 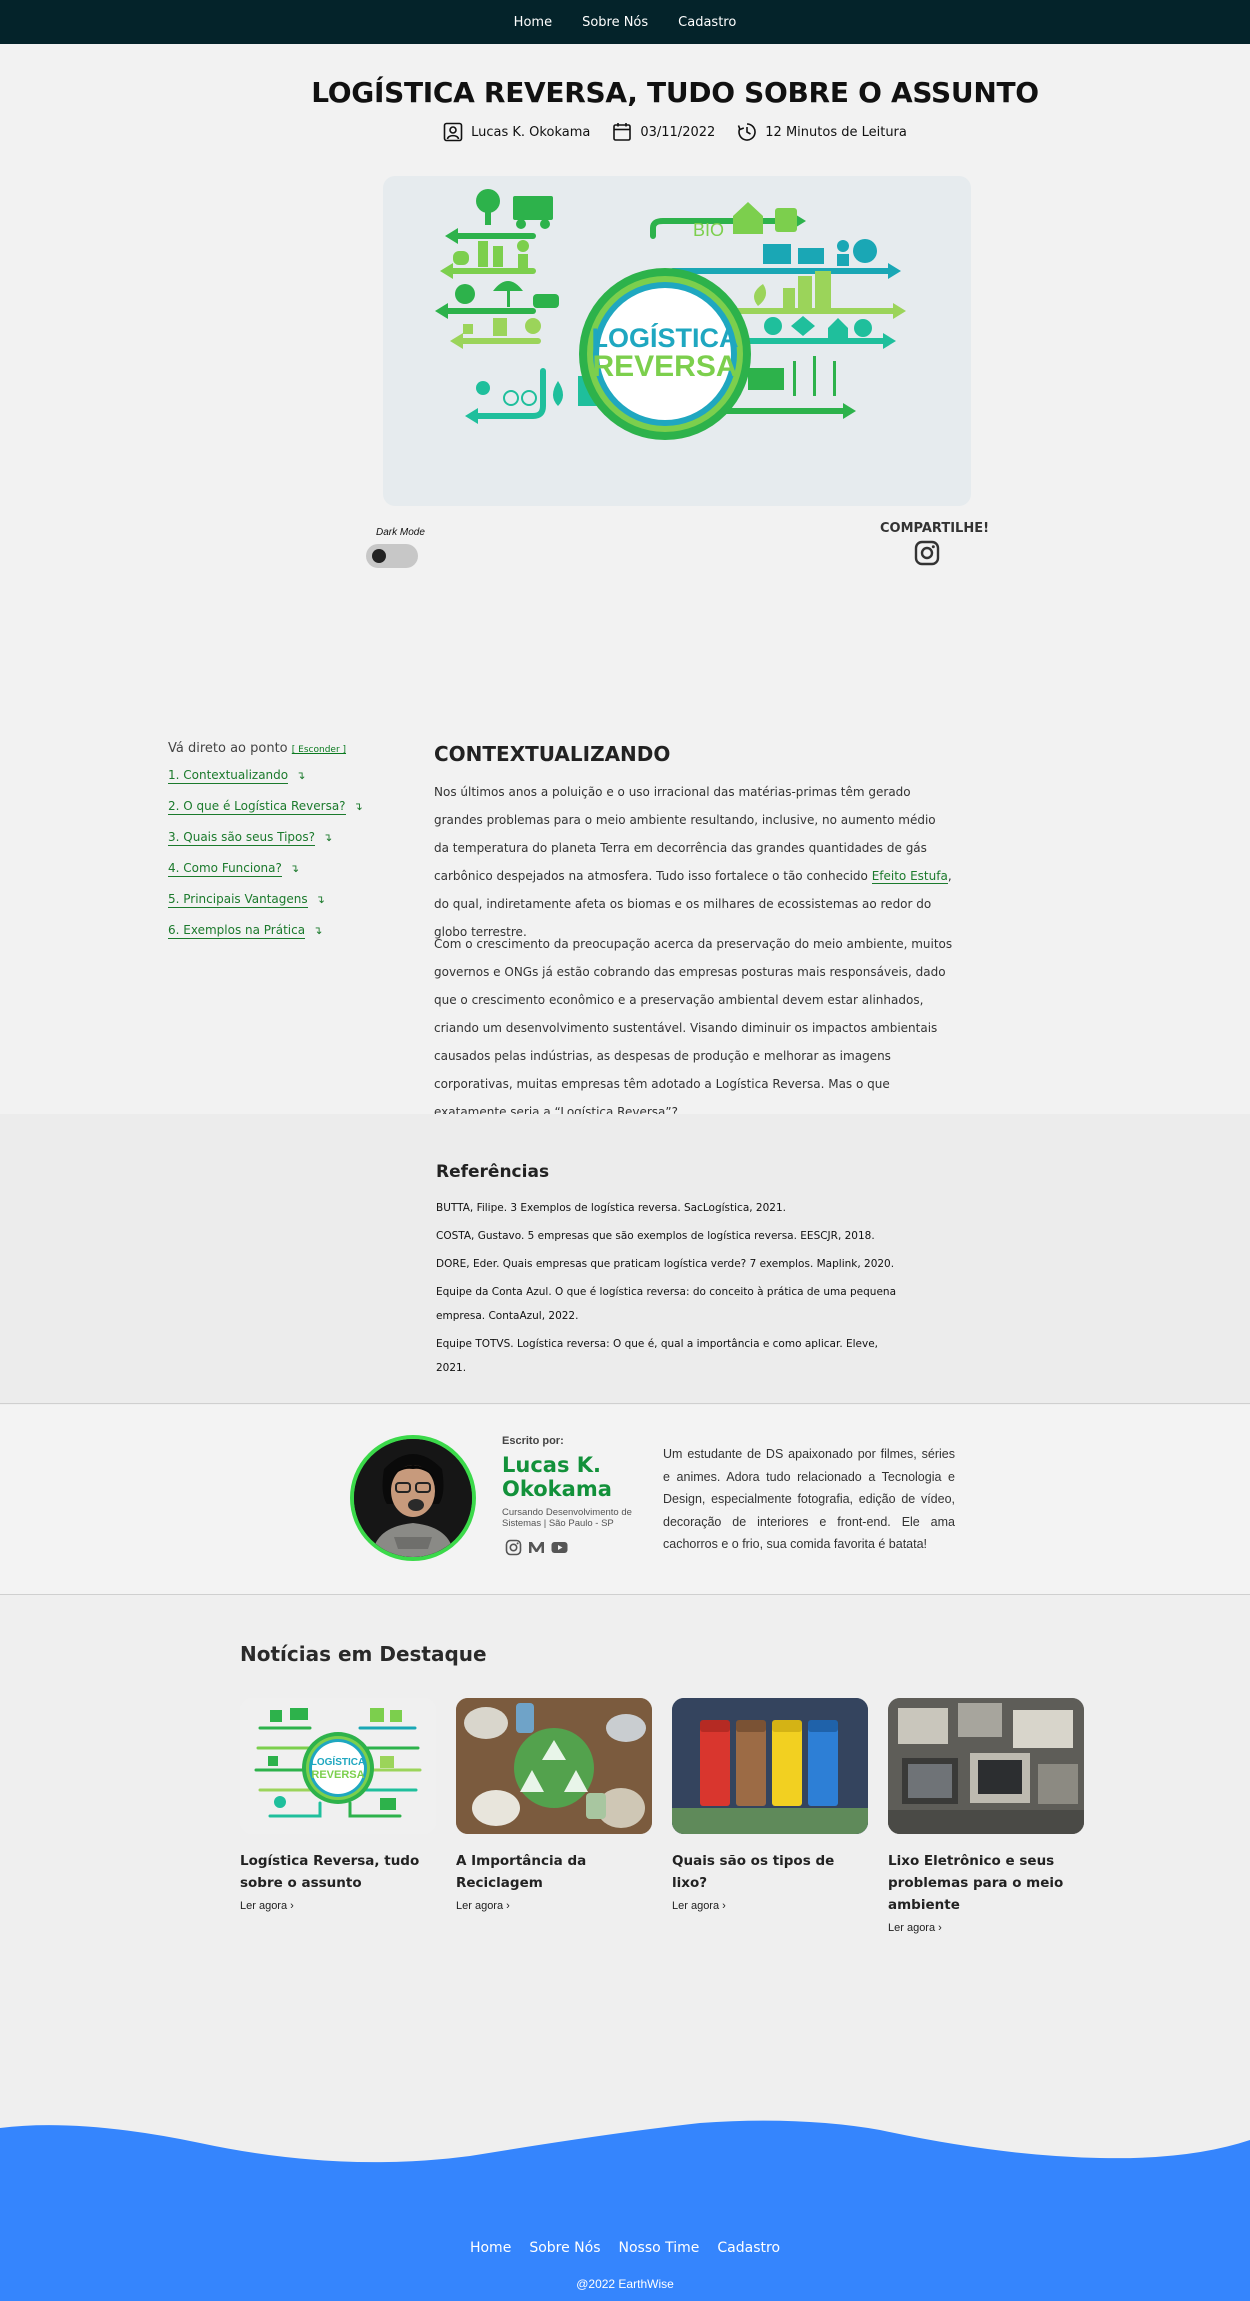 What do you see at coordinates (225, 869) in the screenshot?
I see `toc-item-link: 4. Como Funciona?` at bounding box center [225, 869].